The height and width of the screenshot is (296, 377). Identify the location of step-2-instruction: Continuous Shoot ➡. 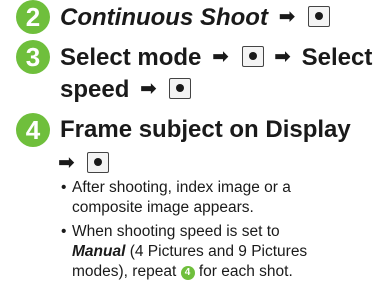
(195, 17).